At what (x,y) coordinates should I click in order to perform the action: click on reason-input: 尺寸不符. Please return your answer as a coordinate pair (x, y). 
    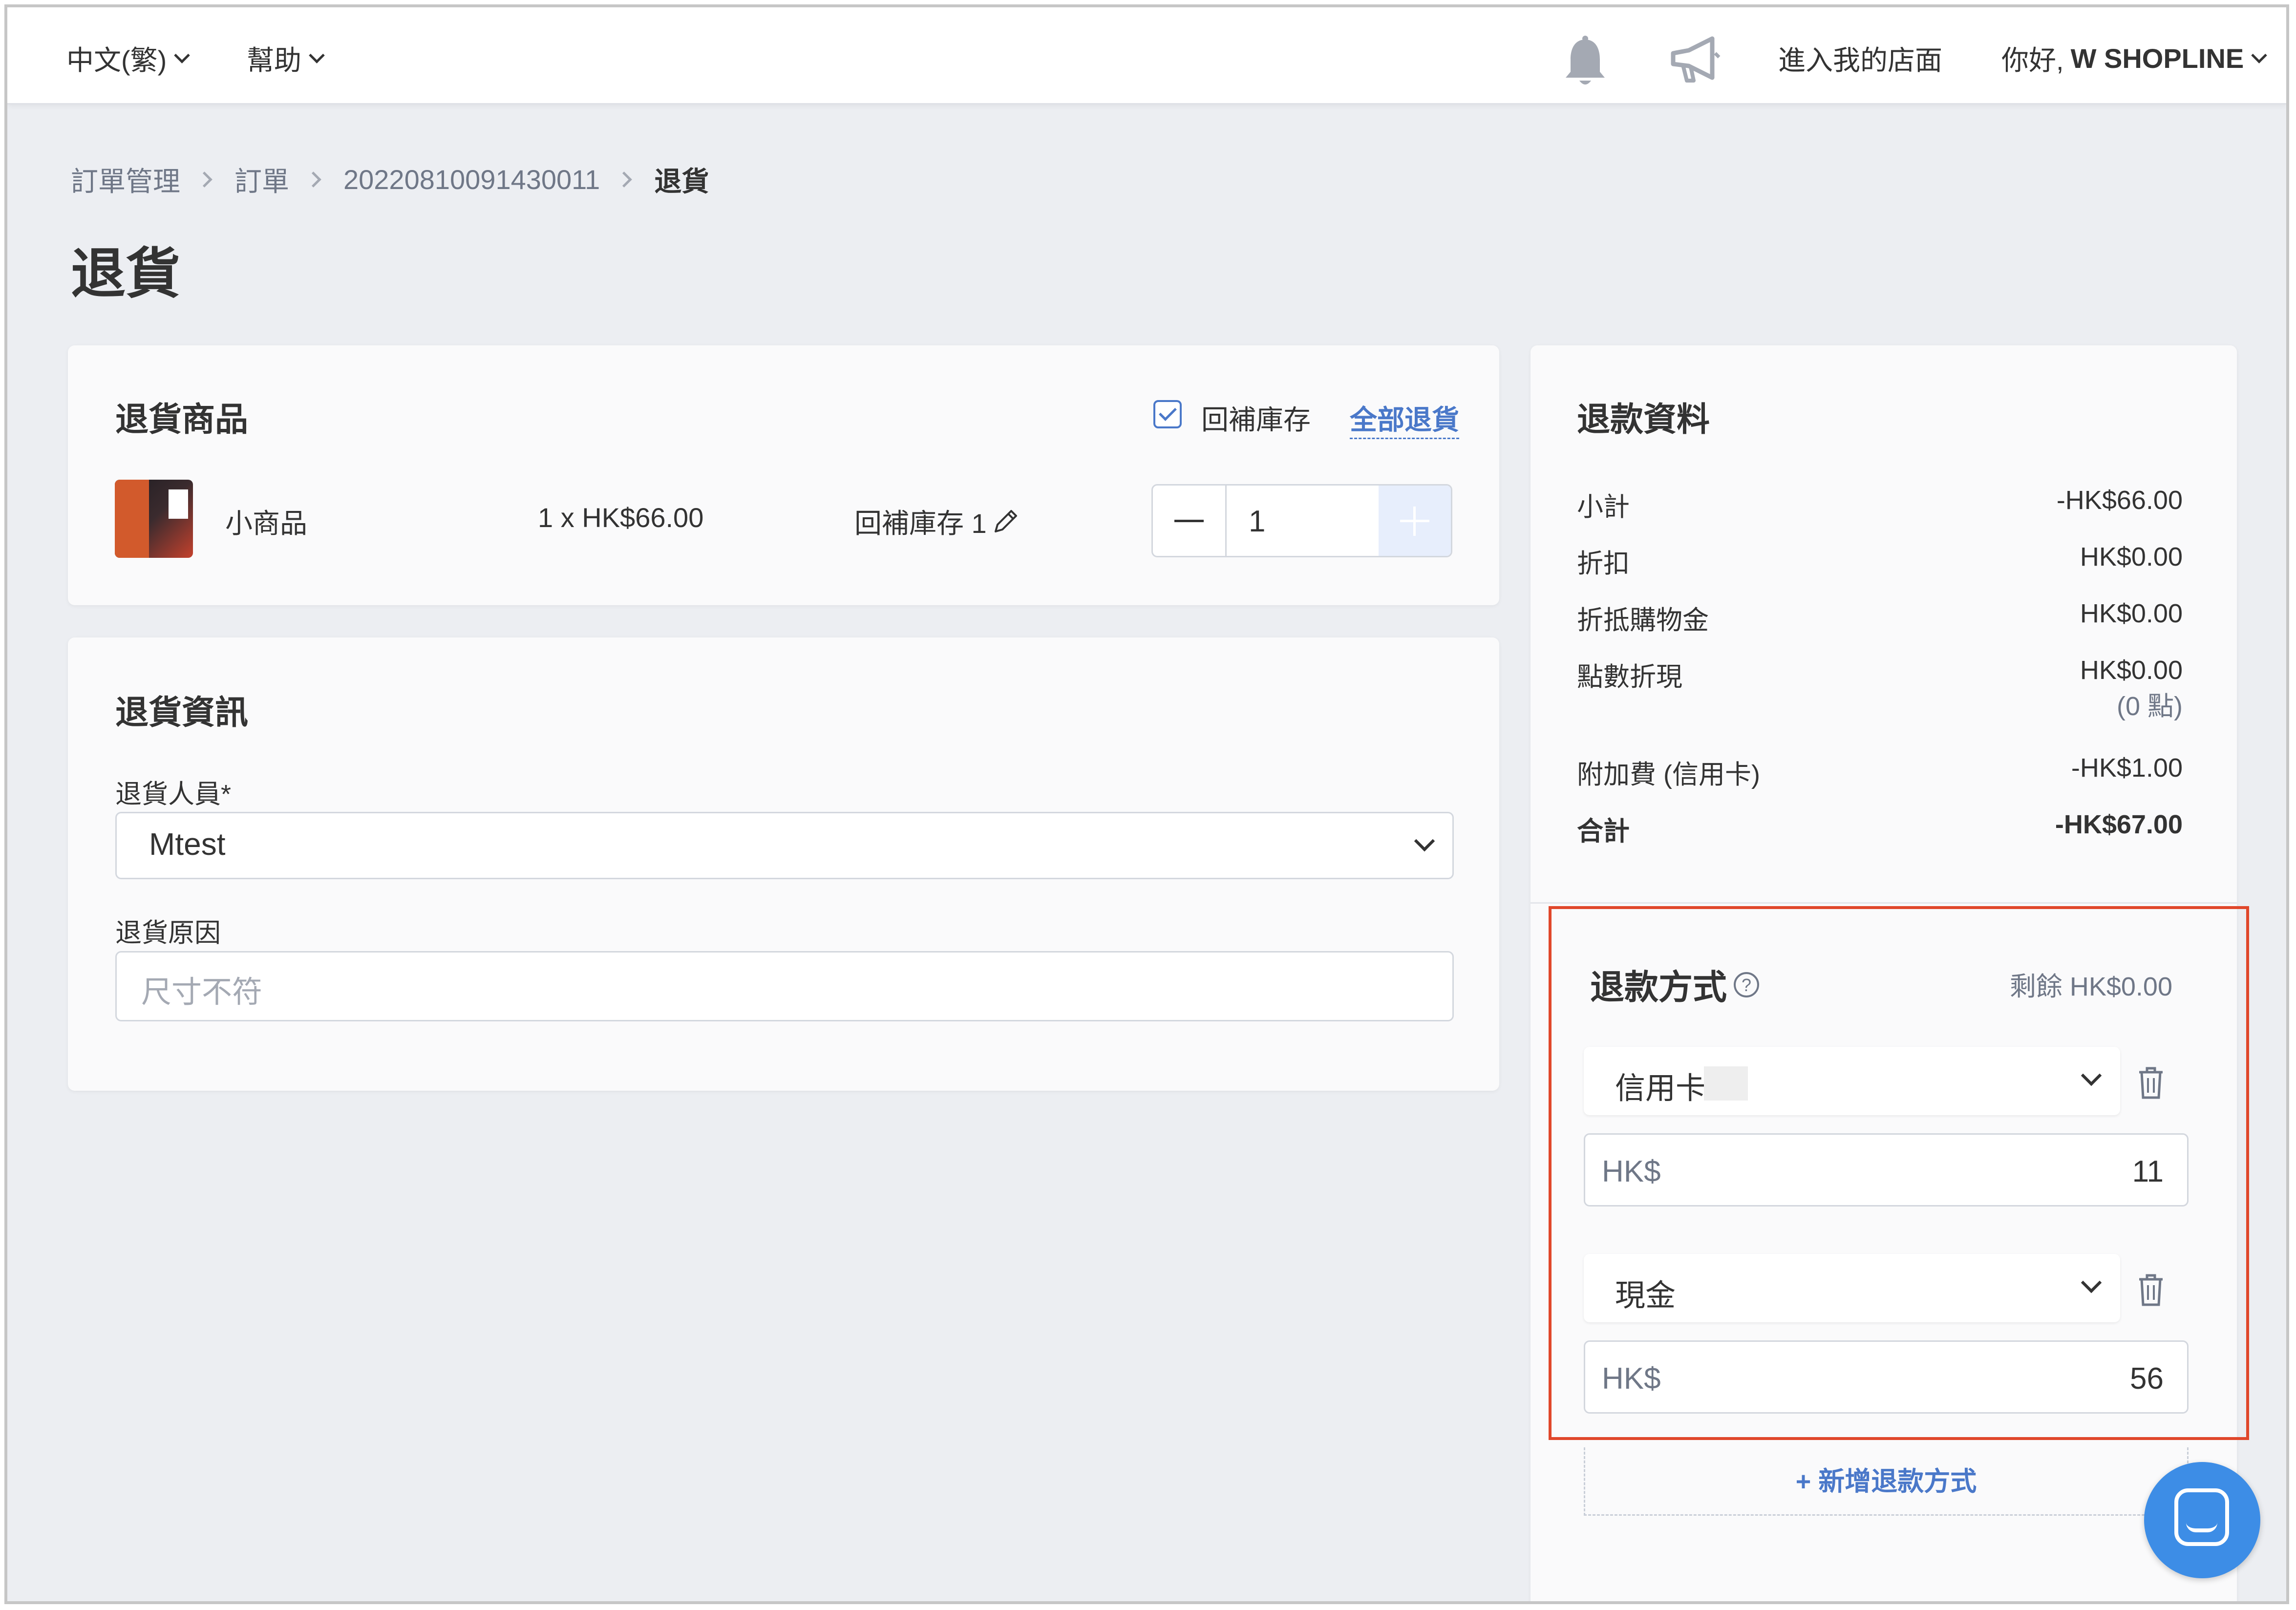
    Looking at the image, I should click on (784, 986).